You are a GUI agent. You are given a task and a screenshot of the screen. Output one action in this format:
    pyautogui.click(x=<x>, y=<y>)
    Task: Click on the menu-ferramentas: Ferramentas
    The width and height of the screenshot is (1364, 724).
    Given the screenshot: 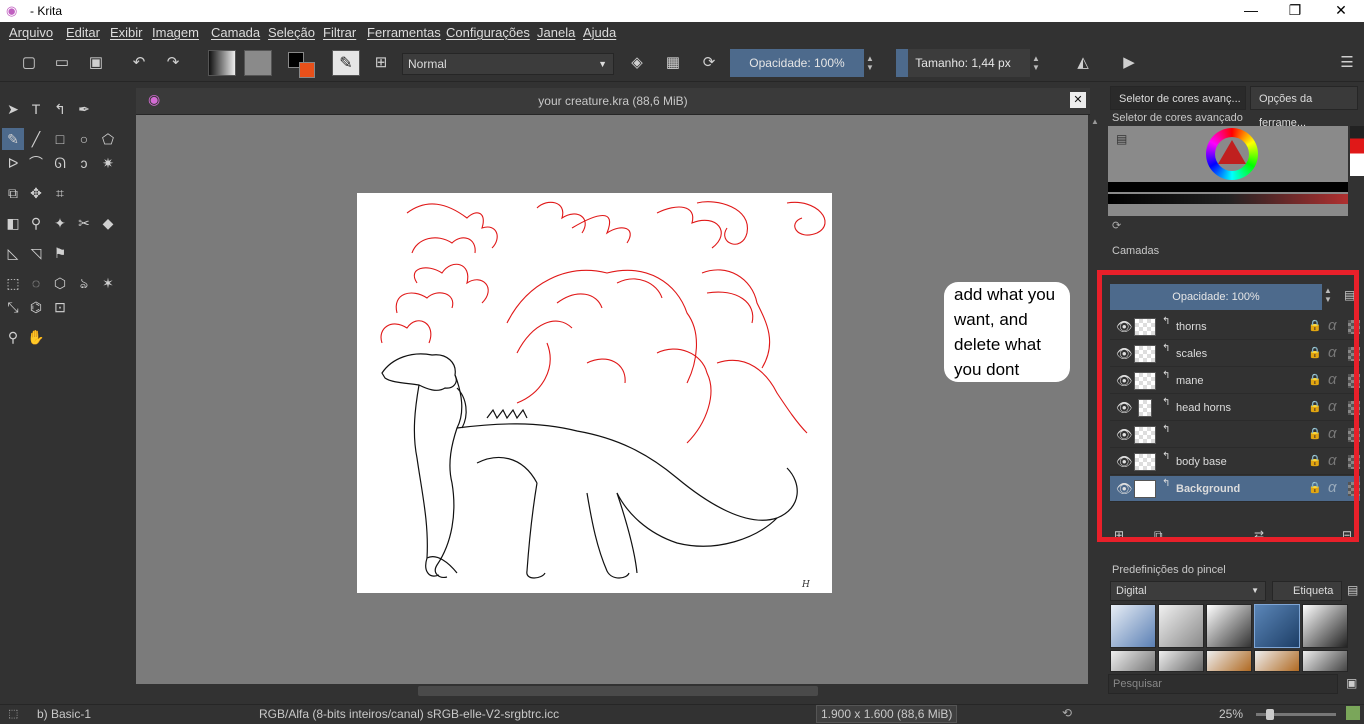 What is the action you would take?
    pyautogui.click(x=404, y=32)
    